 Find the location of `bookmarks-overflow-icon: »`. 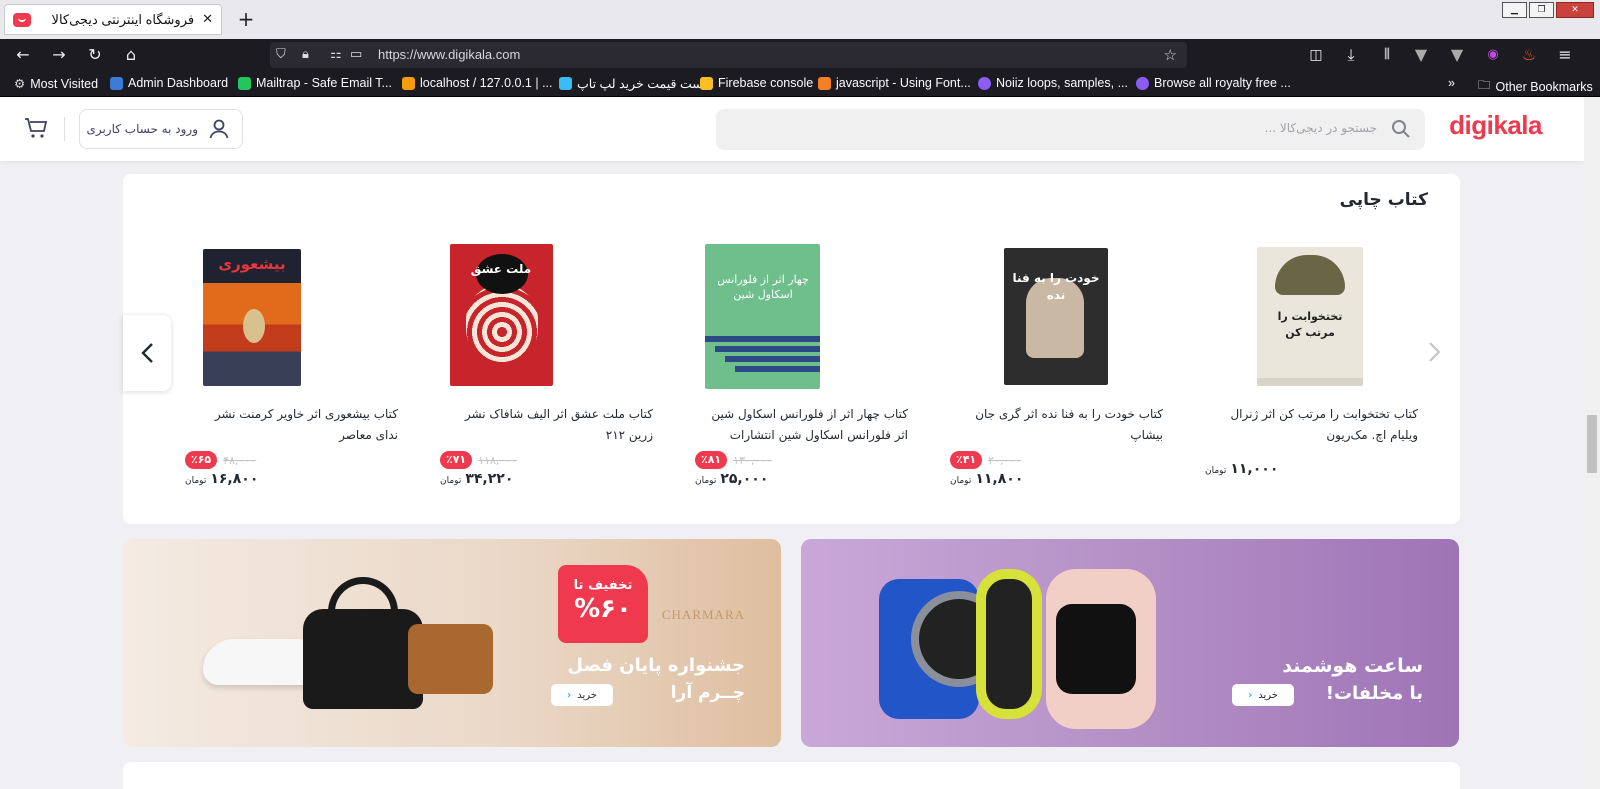

bookmarks-overflow-icon: » is located at coordinates (1451, 83).